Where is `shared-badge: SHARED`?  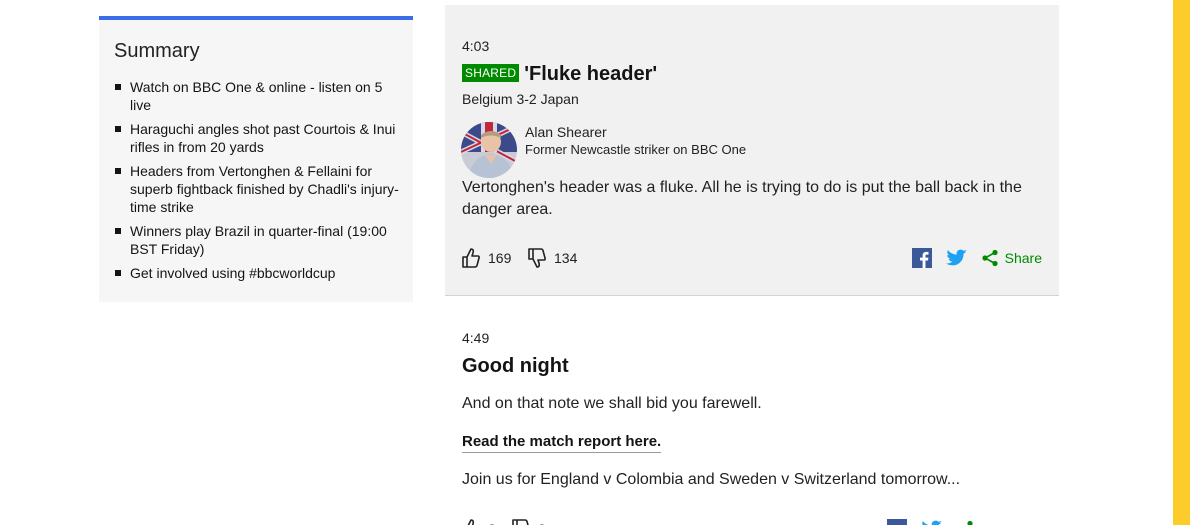 shared-badge: SHARED is located at coordinates (491, 73).